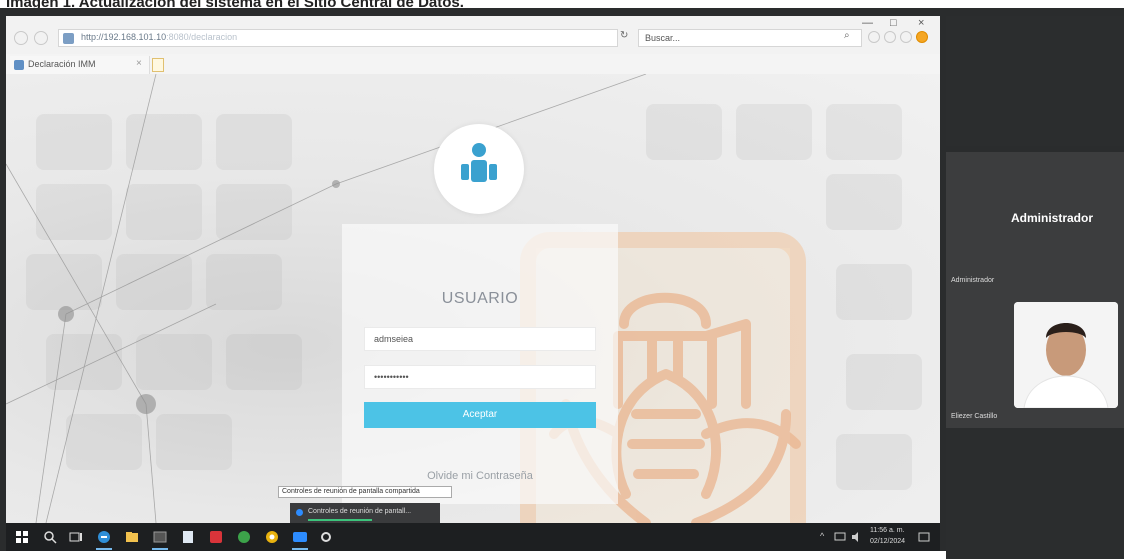 The width and height of the screenshot is (1124, 559). What do you see at coordinates (922, 37) in the screenshot?
I see `smiley-icon` at bounding box center [922, 37].